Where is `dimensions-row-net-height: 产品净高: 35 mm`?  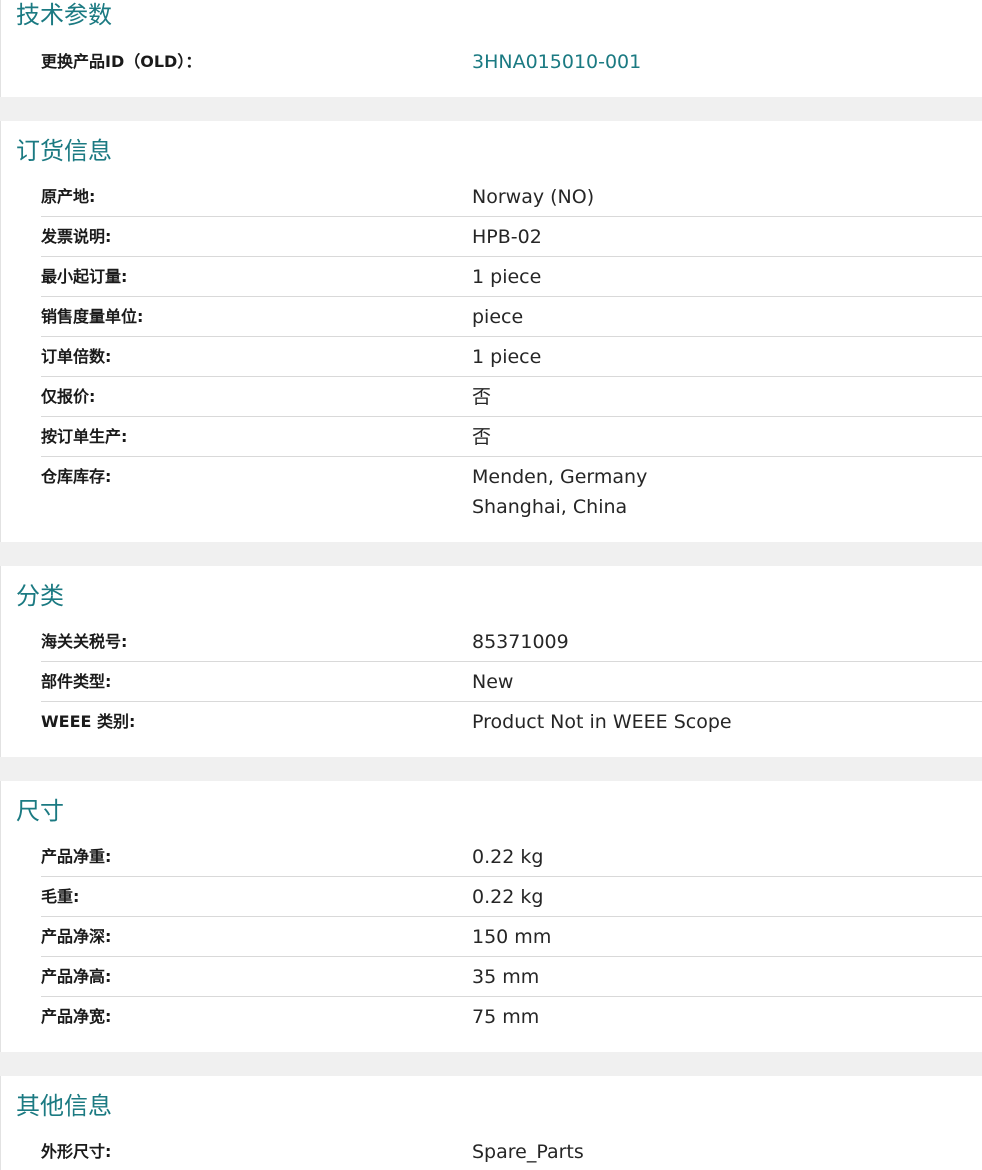 dimensions-row-net-height: 产品净高: 35 mm is located at coordinates (511, 977).